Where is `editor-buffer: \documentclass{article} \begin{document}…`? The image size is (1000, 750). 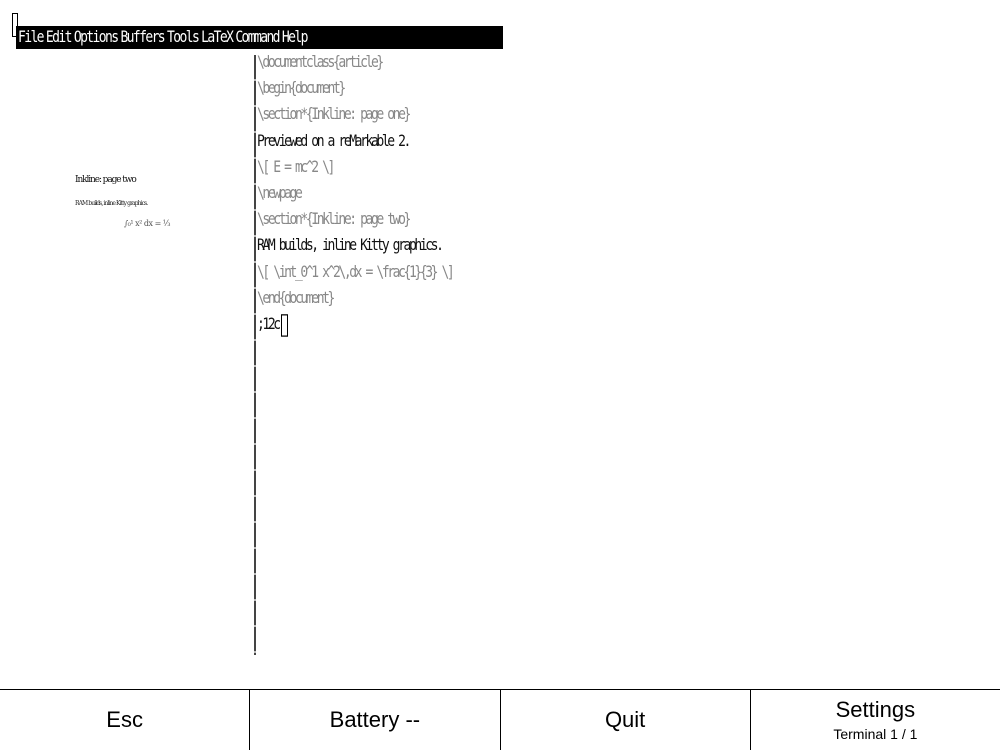 editor-buffer: \documentclass{article} \begin{document}… is located at coordinates (407, 197).